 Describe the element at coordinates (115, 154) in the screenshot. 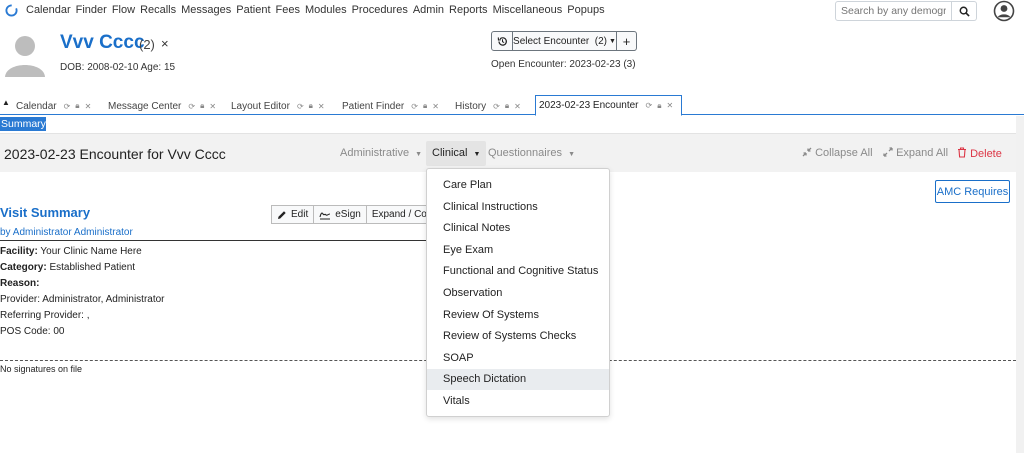

I see `encounter-title: 2023-02-23 Encounter for Vvv Cccc` at that location.